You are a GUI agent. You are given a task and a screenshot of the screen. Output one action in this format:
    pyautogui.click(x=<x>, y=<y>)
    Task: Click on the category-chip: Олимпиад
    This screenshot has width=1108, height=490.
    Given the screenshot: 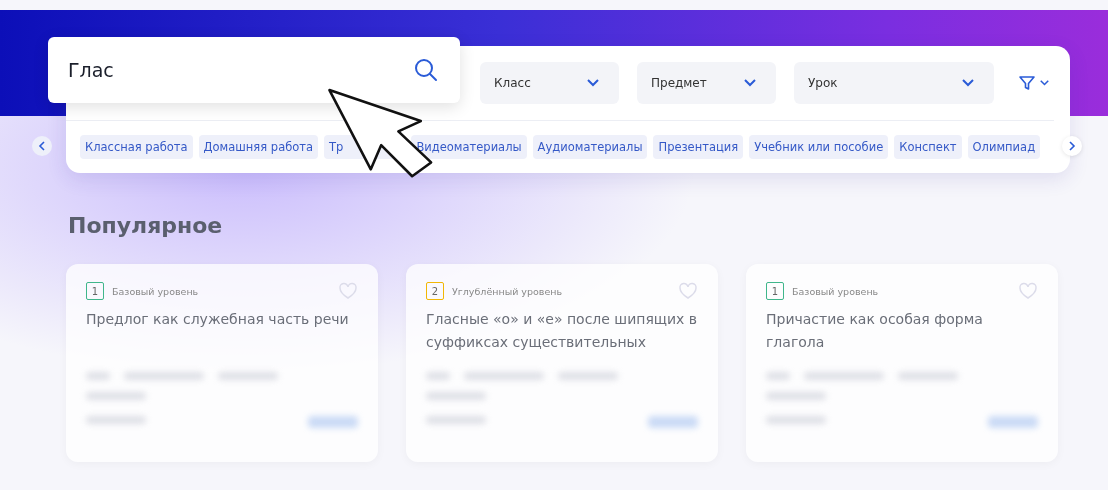 What is the action you would take?
    pyautogui.click(x=1004, y=147)
    